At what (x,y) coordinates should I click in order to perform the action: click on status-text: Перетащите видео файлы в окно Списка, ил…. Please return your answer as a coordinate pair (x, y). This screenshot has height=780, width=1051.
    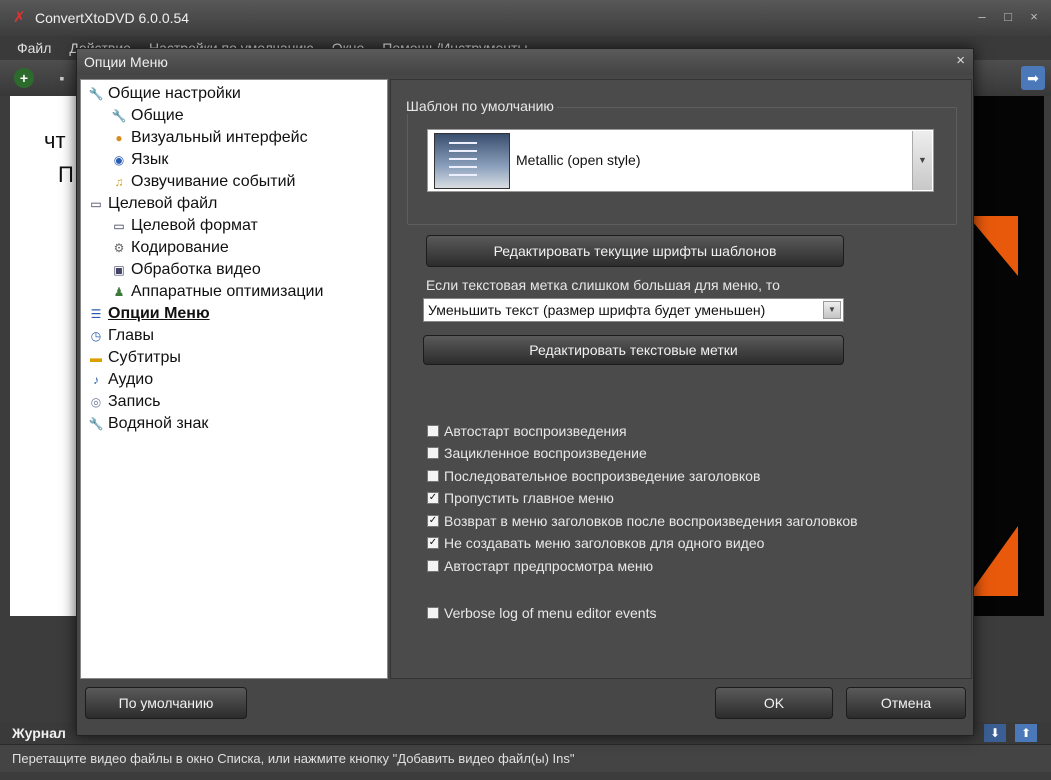
    Looking at the image, I should click on (293, 758).